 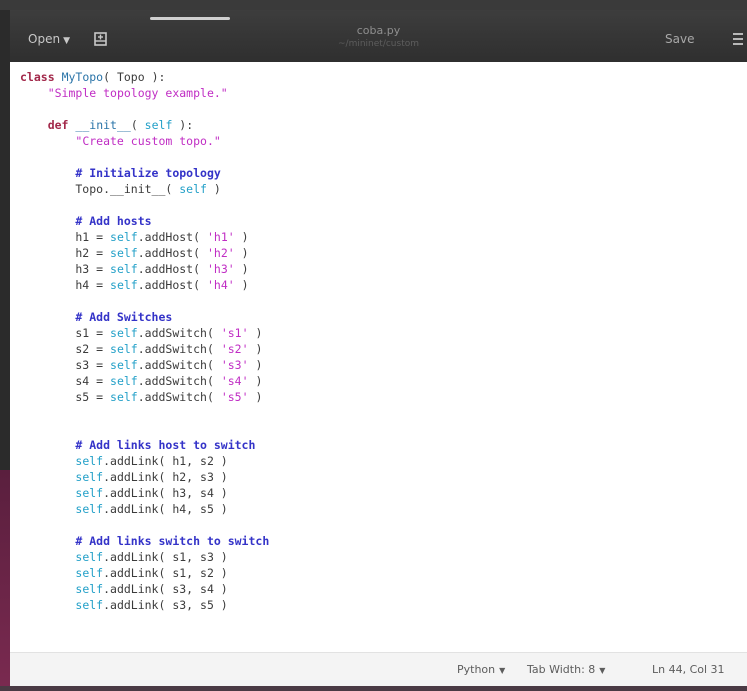 I want to click on desktop-dock-edge, so click(x=373, y=688).